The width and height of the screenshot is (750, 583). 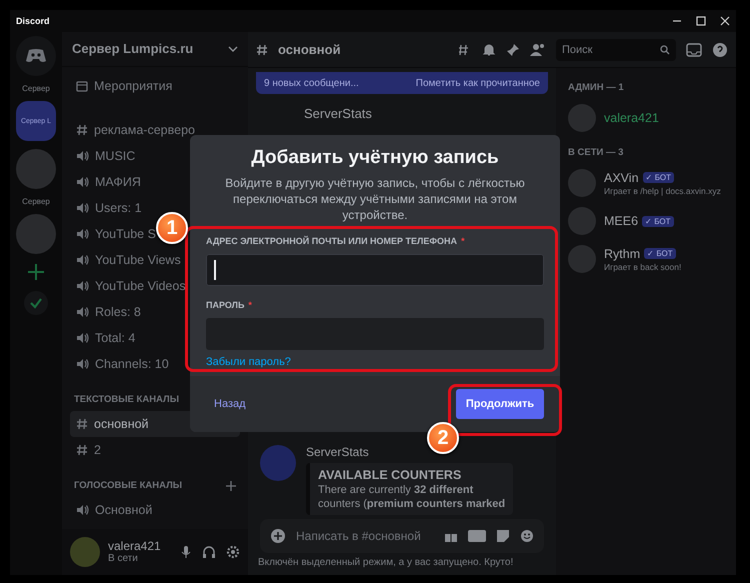 I want to click on member-group-title: АДМИН — 1, so click(x=596, y=88).